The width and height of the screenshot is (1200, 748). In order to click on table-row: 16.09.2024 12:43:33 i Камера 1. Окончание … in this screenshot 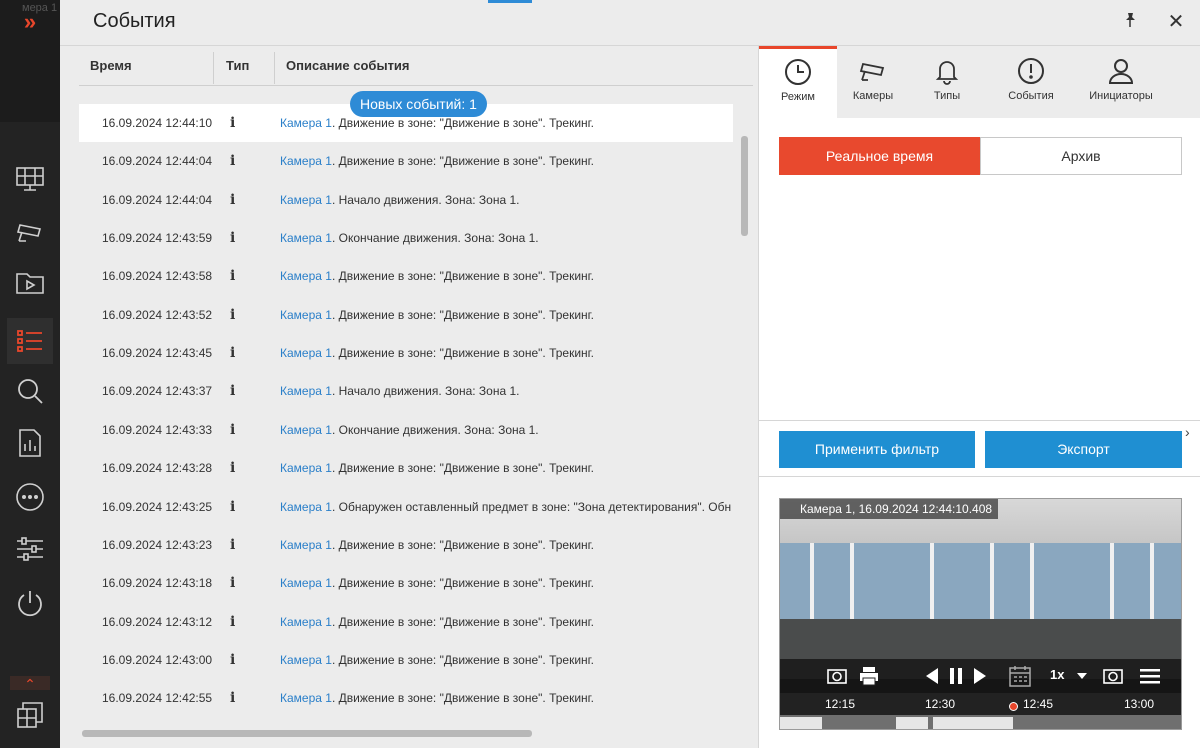, I will do `click(406, 430)`.